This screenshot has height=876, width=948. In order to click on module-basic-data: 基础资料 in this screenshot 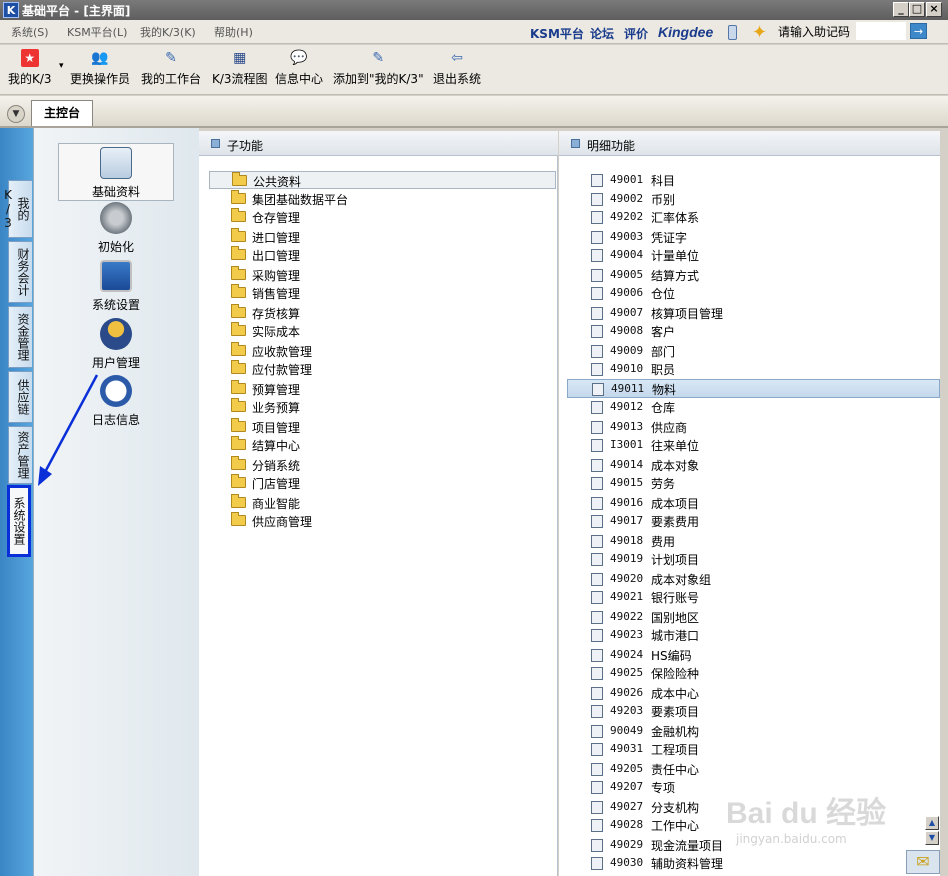, I will do `click(116, 172)`.